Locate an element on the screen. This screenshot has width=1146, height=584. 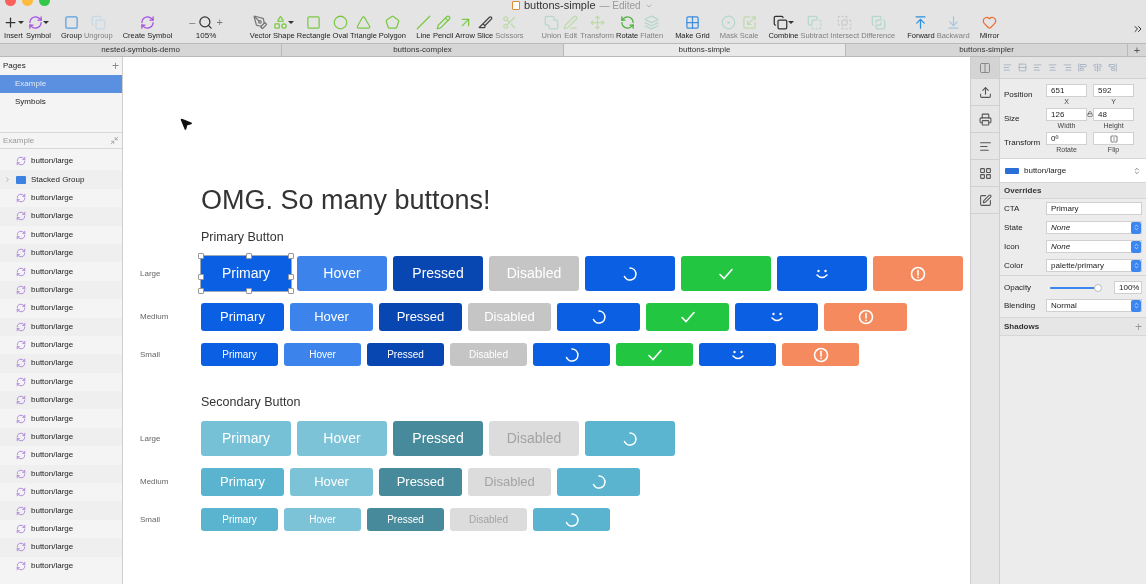
layer-item: Stacked Group is located at coordinates (61, 179).